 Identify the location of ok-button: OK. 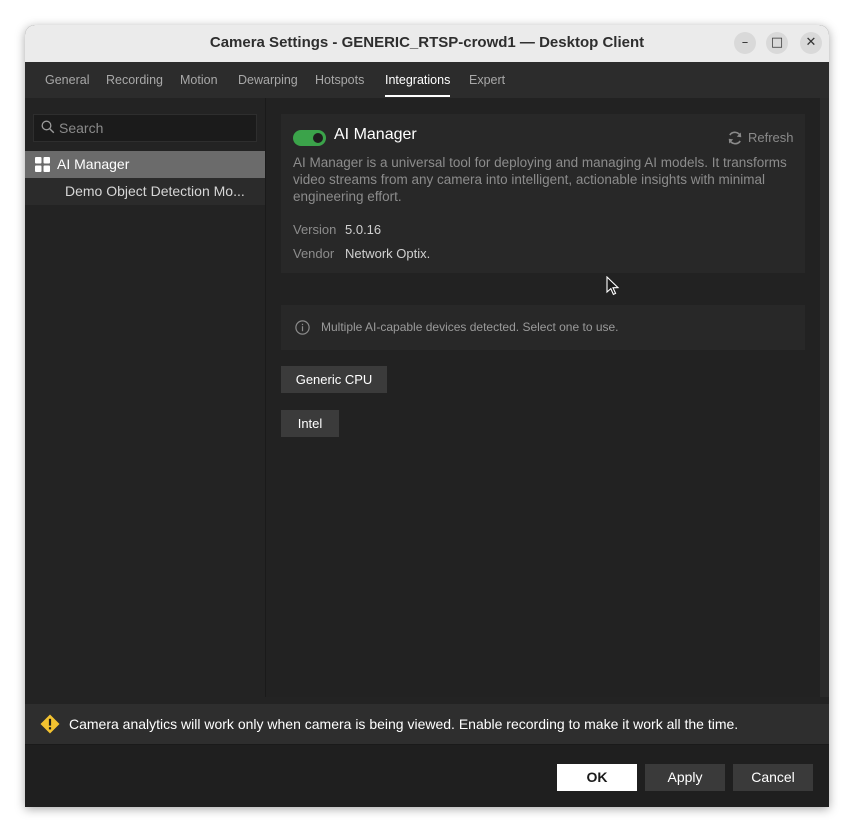
(597, 777).